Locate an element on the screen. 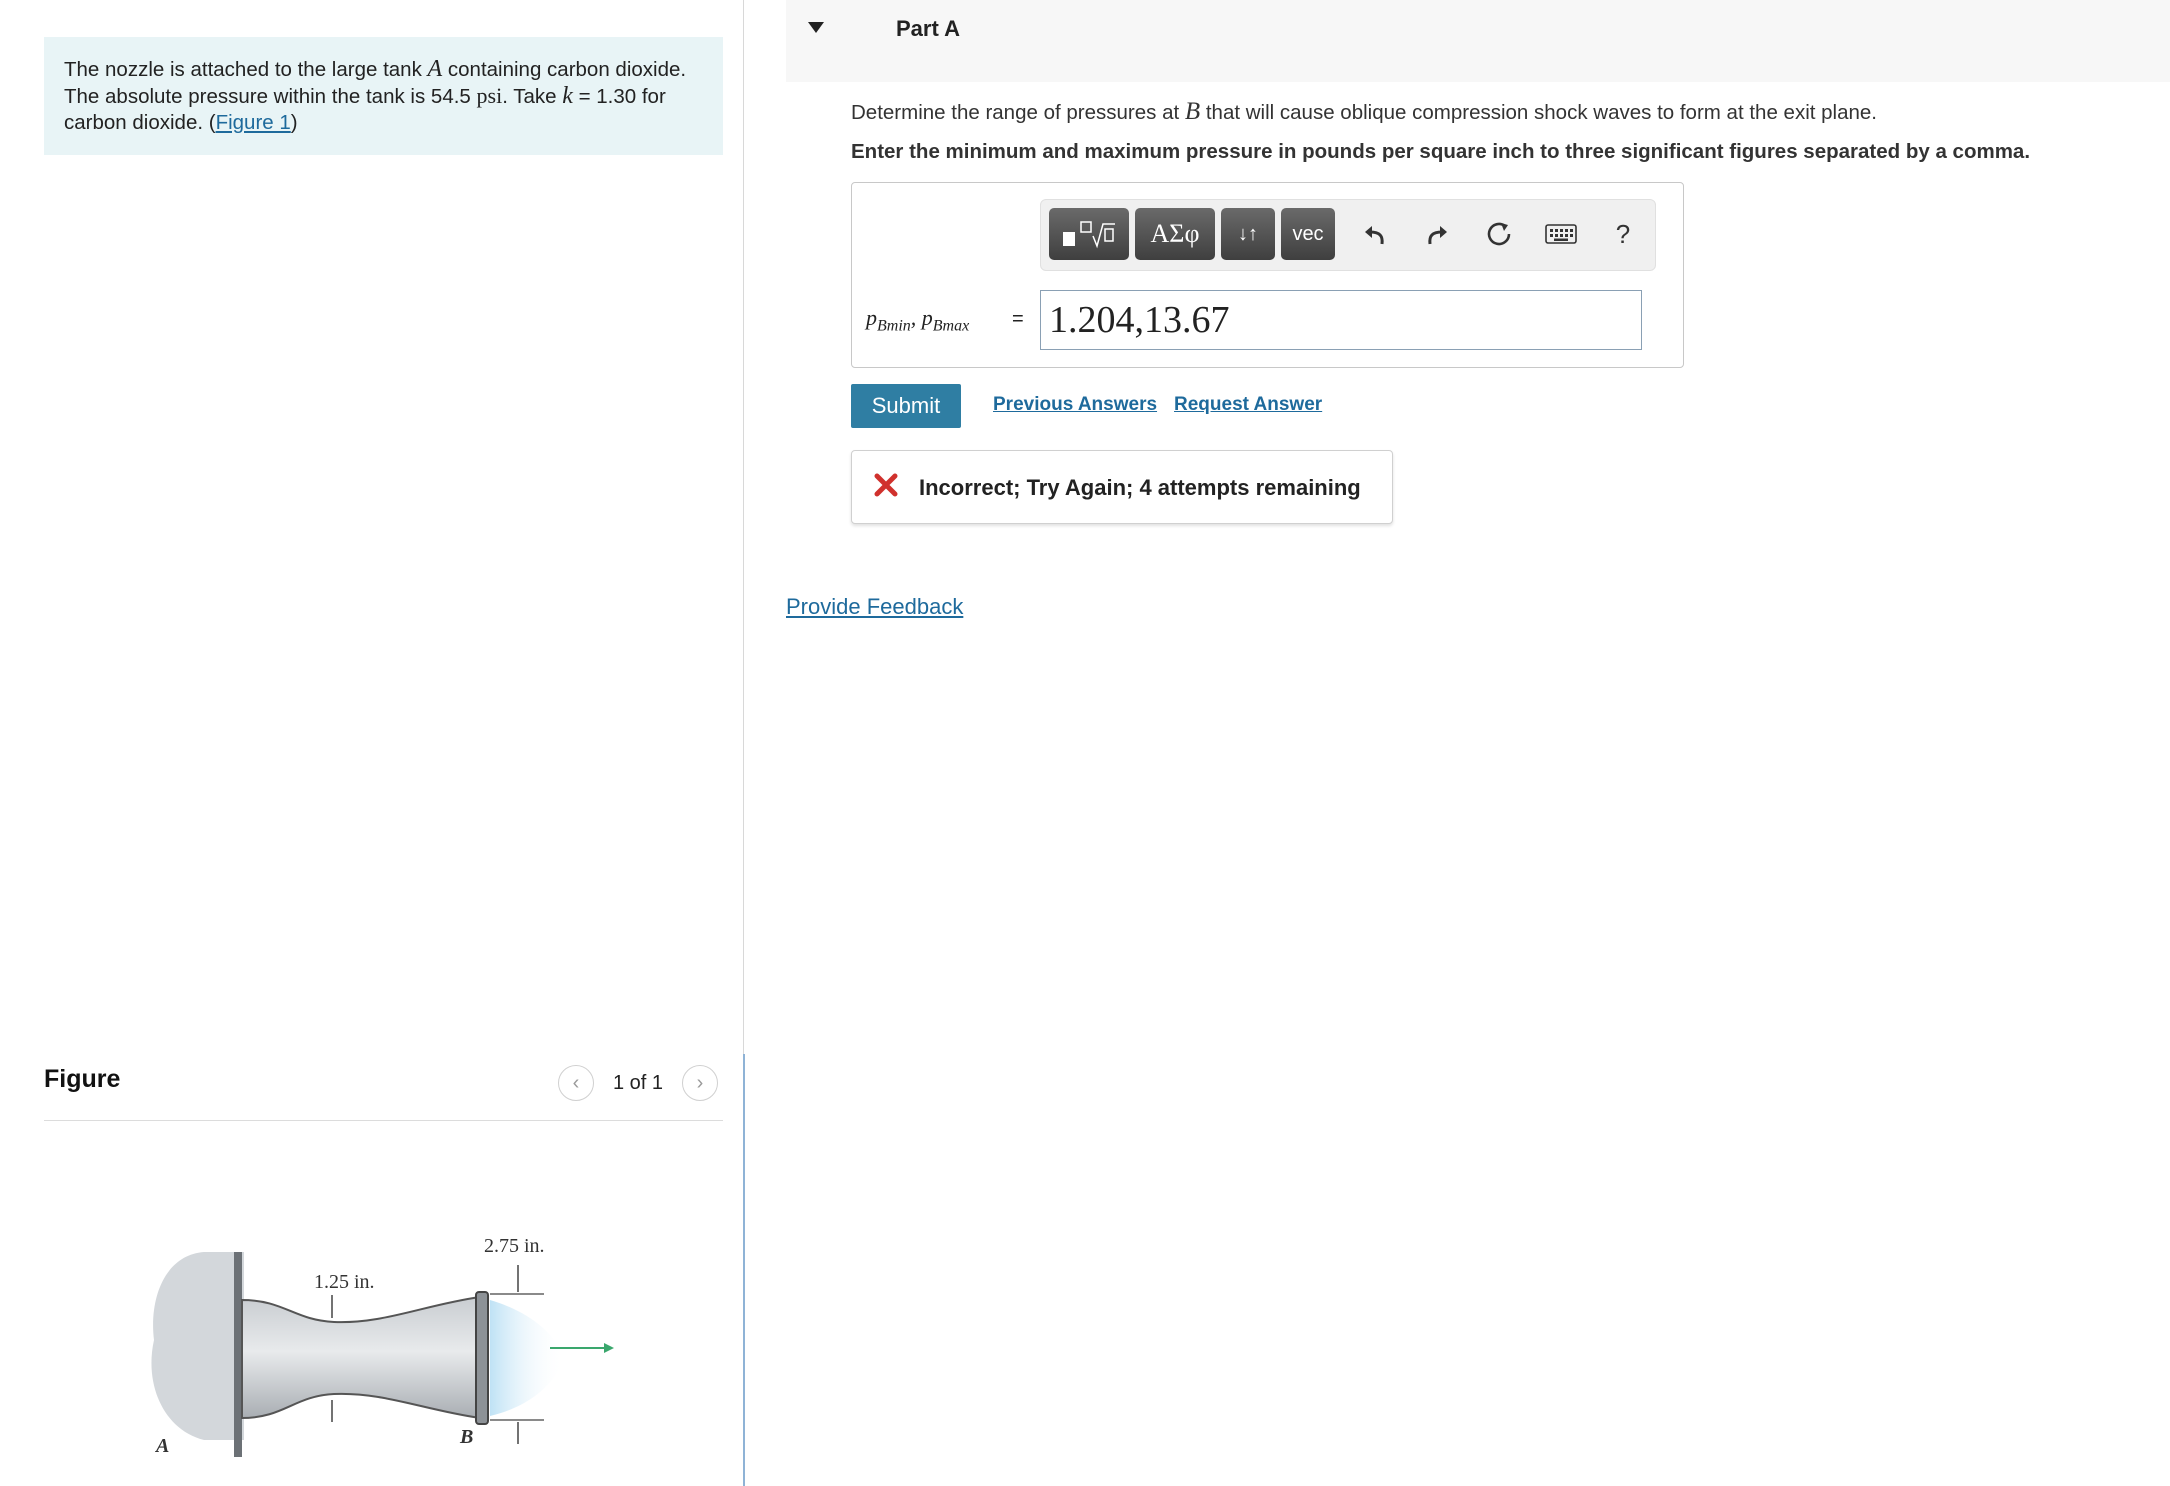 Image resolution: width=2170 pixels, height=1486 pixels. answer-label-p-max: p is located at coordinates (927, 317).